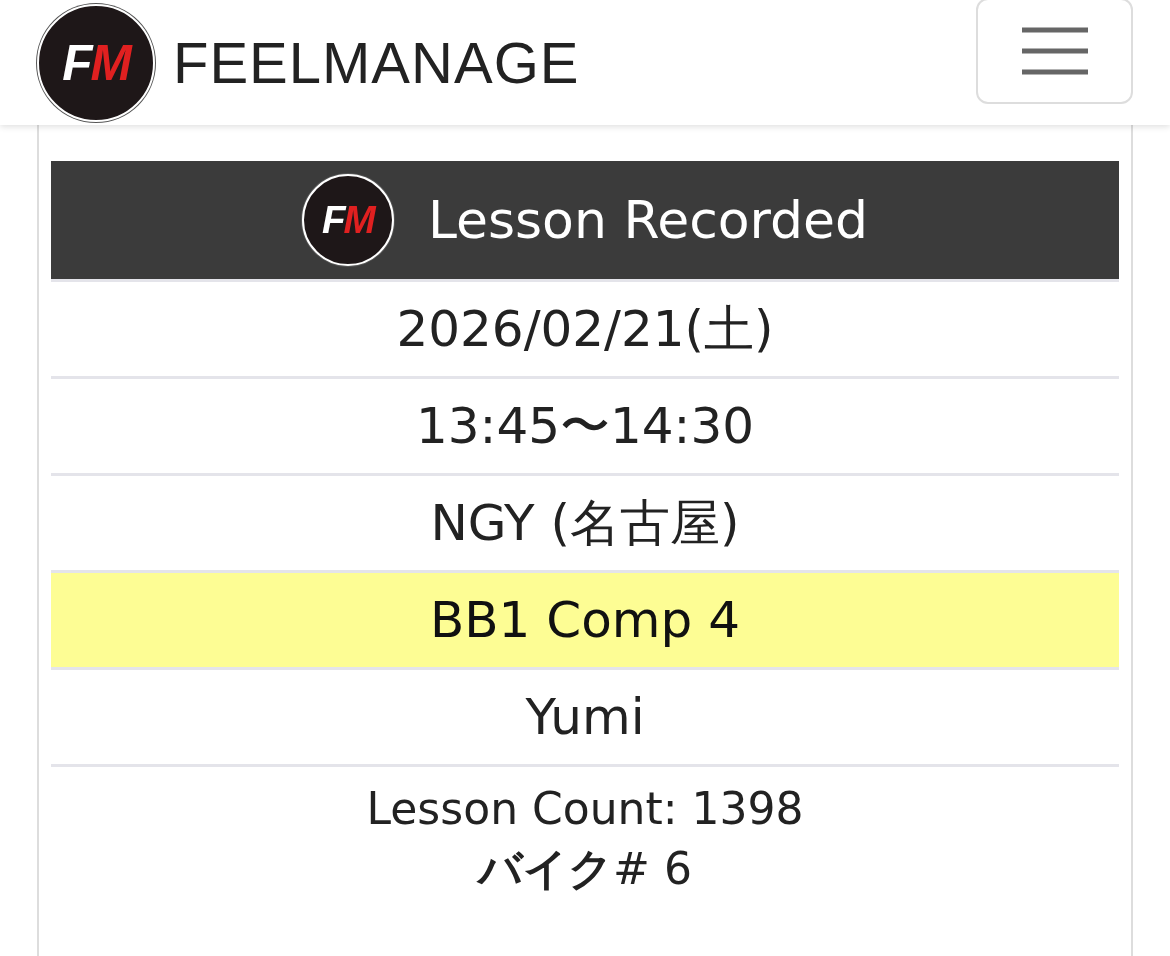 This screenshot has width=1170, height=956. I want to click on brand-name: FEELMANAGE, so click(376, 62).